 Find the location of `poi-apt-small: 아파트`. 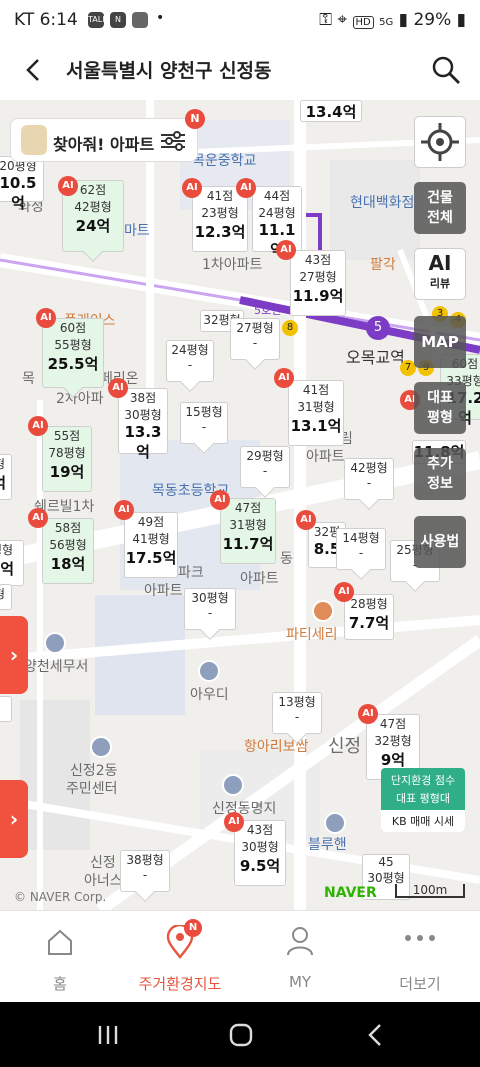

poi-apt-small: 아파트 is located at coordinates (325, 457).